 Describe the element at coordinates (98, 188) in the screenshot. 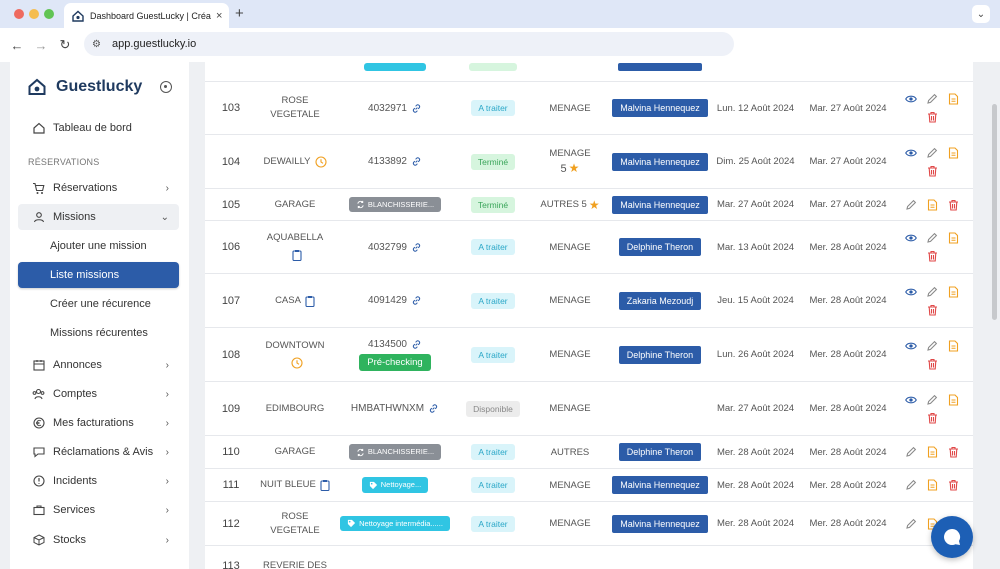

I see `sidebar-item-reservations: Réservations ›` at that location.